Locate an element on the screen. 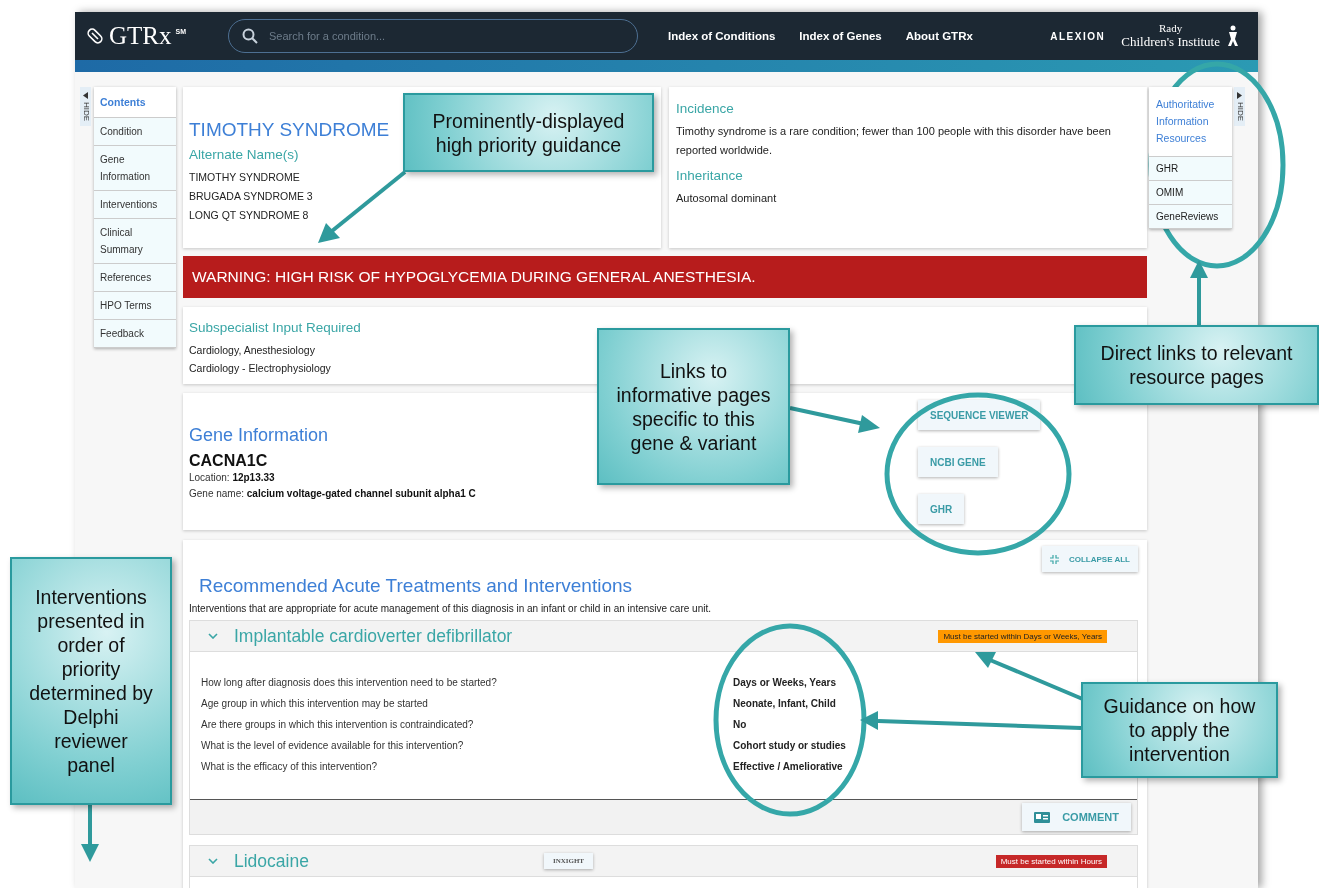  caret-right-icon is located at coordinates (1239, 95).